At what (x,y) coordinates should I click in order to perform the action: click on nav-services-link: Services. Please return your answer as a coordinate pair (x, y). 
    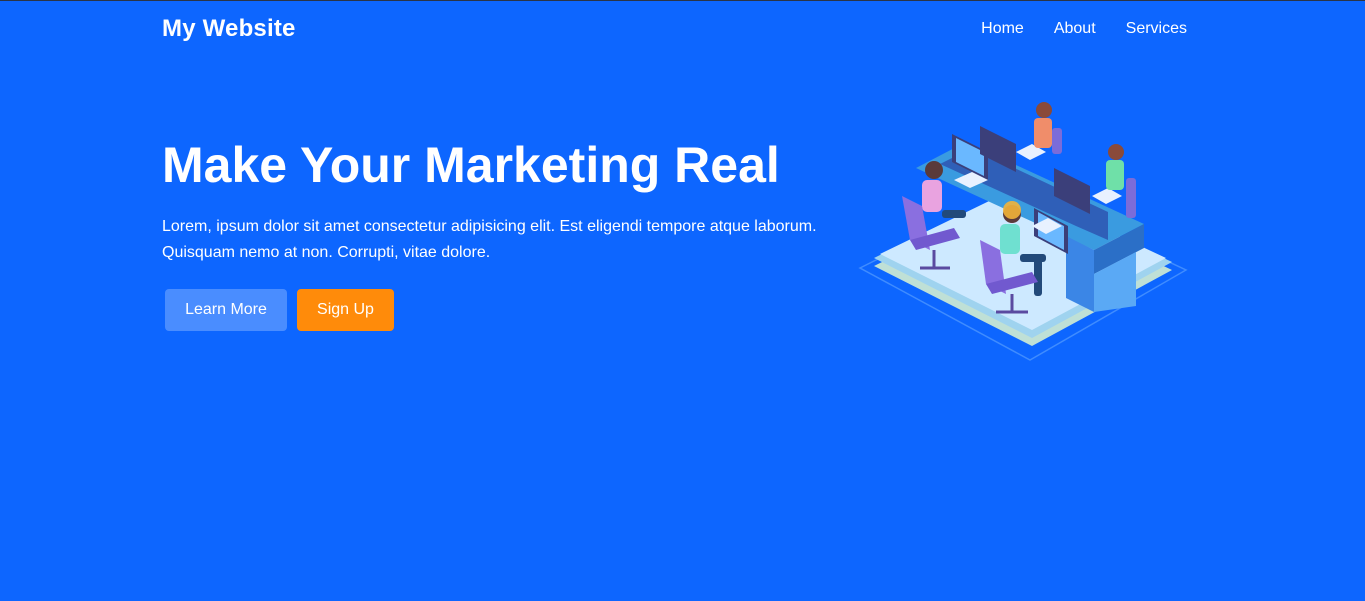
    Looking at the image, I should click on (1156, 29).